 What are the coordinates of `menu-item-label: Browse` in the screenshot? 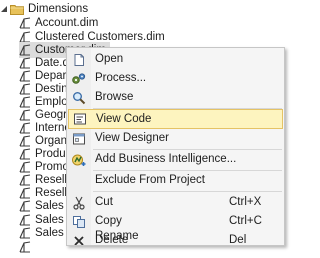 It's located at (114, 97).